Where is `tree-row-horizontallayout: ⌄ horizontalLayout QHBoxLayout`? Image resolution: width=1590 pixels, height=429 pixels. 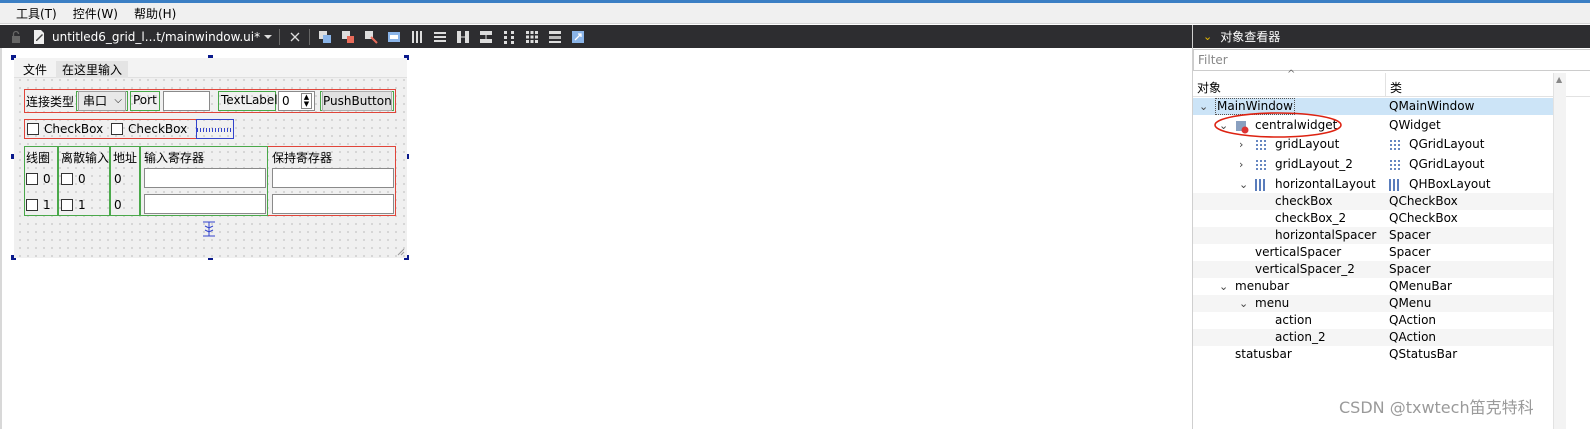 tree-row-horizontallayout: ⌄ horizontalLayout QHBoxLayout is located at coordinates (1373, 184).